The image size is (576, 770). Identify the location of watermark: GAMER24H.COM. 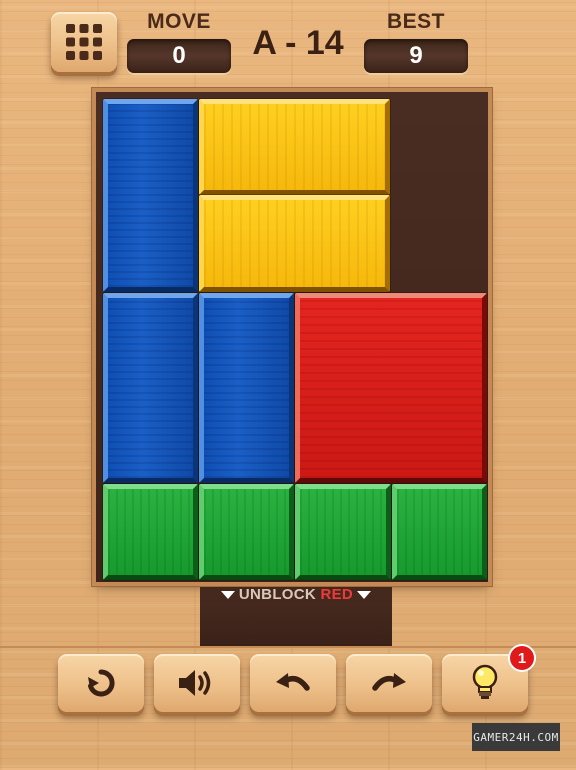
(516, 737).